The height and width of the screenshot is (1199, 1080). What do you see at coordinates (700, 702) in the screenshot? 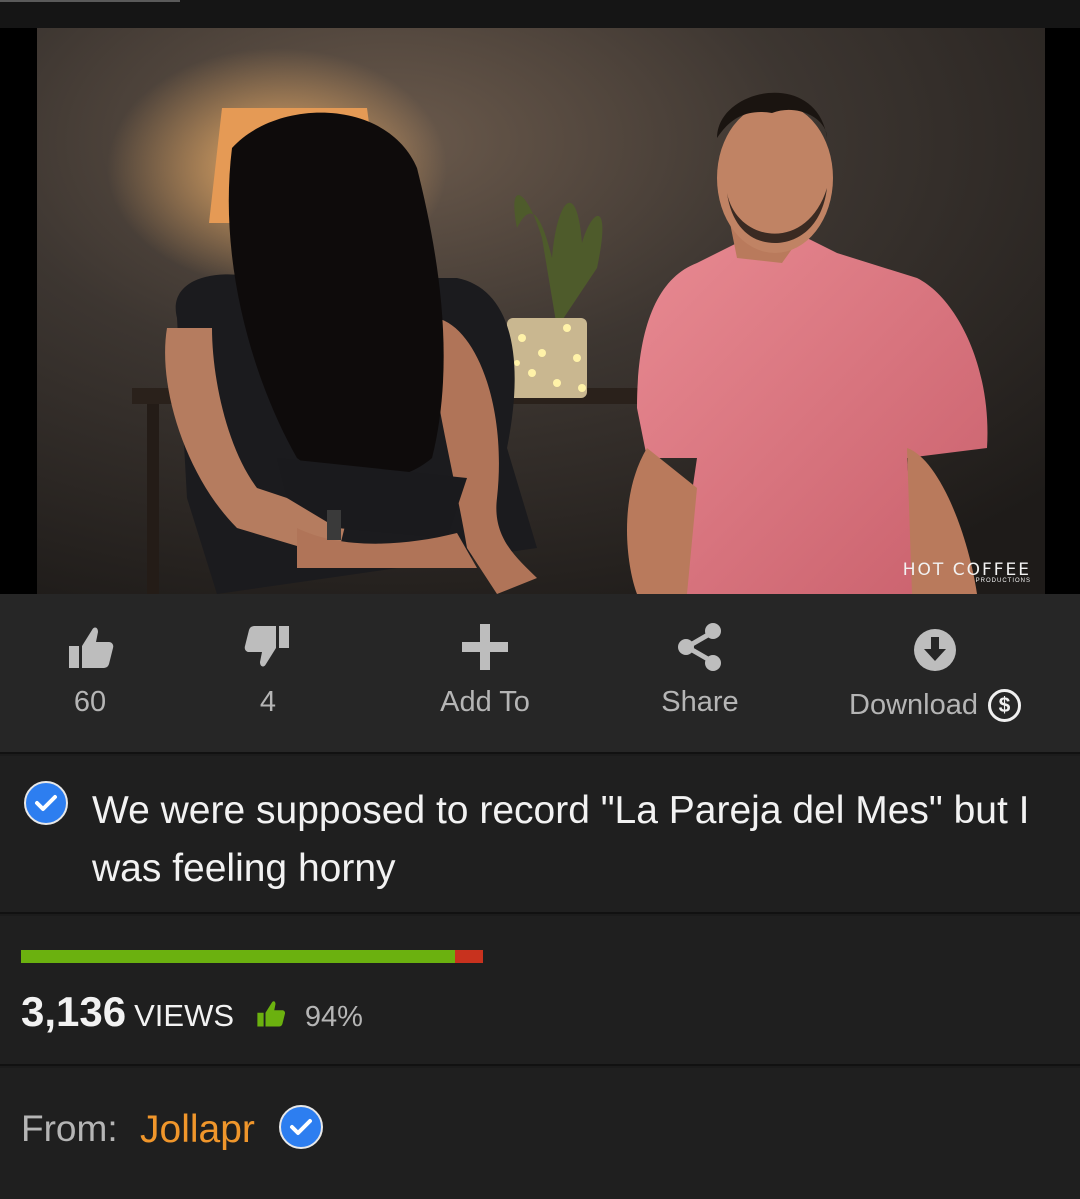
I see `share-label: Share` at bounding box center [700, 702].